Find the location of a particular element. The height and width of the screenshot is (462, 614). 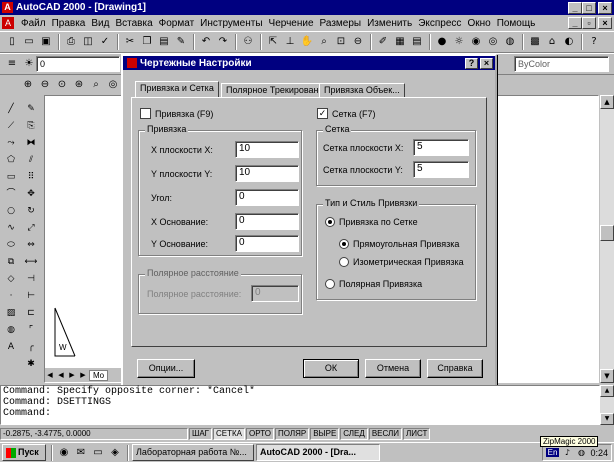

zoom-window-icon: ⊡ is located at coordinates (341, 42).